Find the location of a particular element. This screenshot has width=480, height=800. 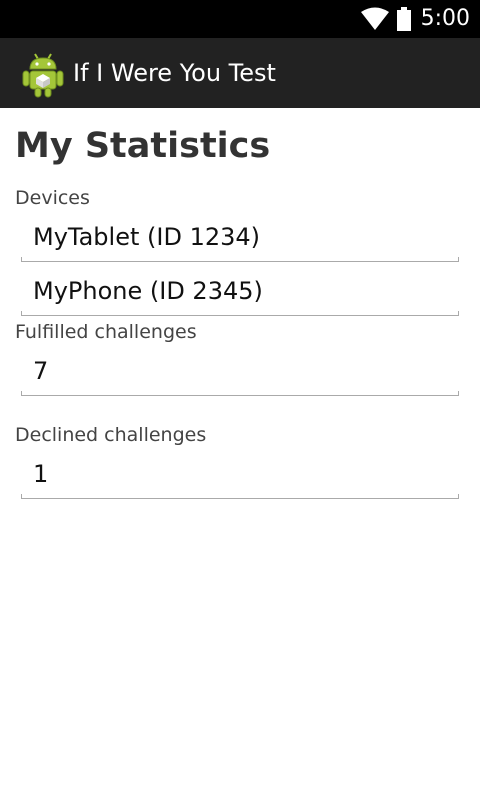

page-title: My Statistics is located at coordinates (143, 146).